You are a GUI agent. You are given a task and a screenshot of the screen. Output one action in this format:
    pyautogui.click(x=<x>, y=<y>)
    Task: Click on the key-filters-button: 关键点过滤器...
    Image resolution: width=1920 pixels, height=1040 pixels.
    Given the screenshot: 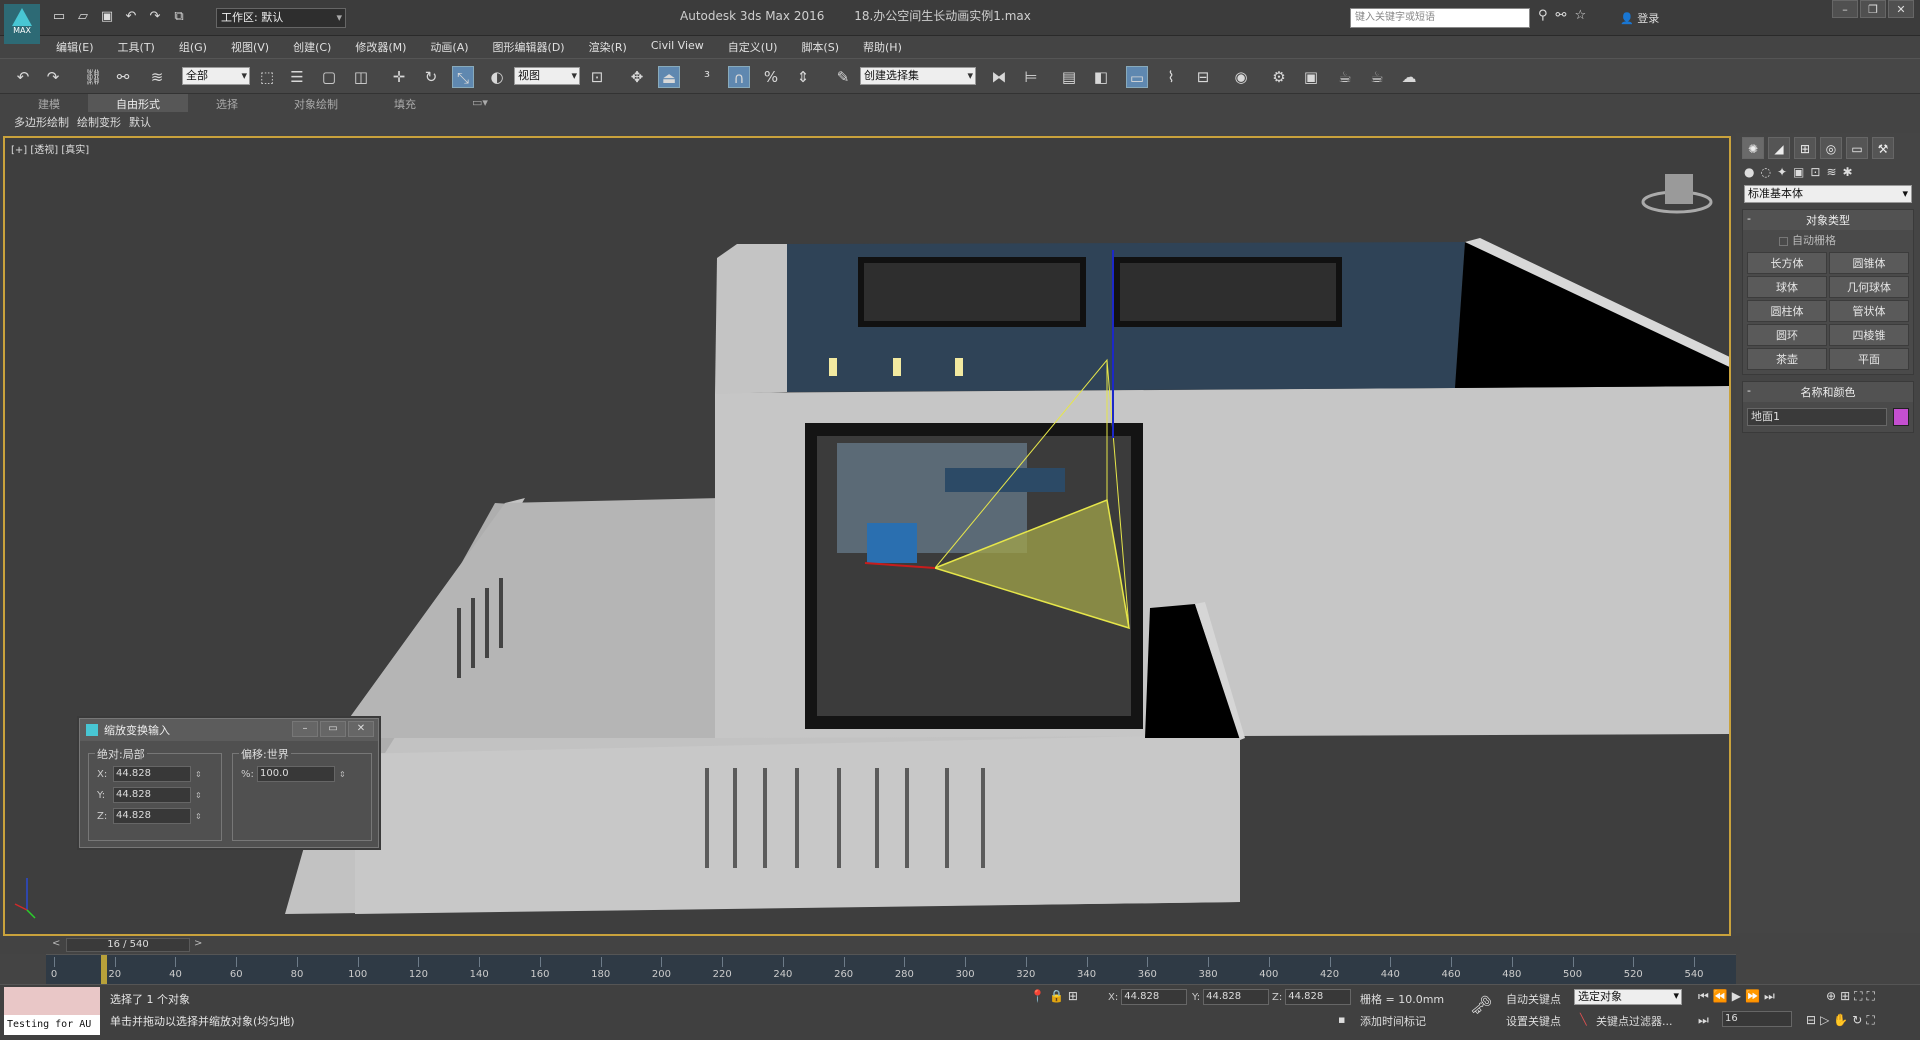 What is the action you would take?
    pyautogui.click(x=1634, y=1021)
    